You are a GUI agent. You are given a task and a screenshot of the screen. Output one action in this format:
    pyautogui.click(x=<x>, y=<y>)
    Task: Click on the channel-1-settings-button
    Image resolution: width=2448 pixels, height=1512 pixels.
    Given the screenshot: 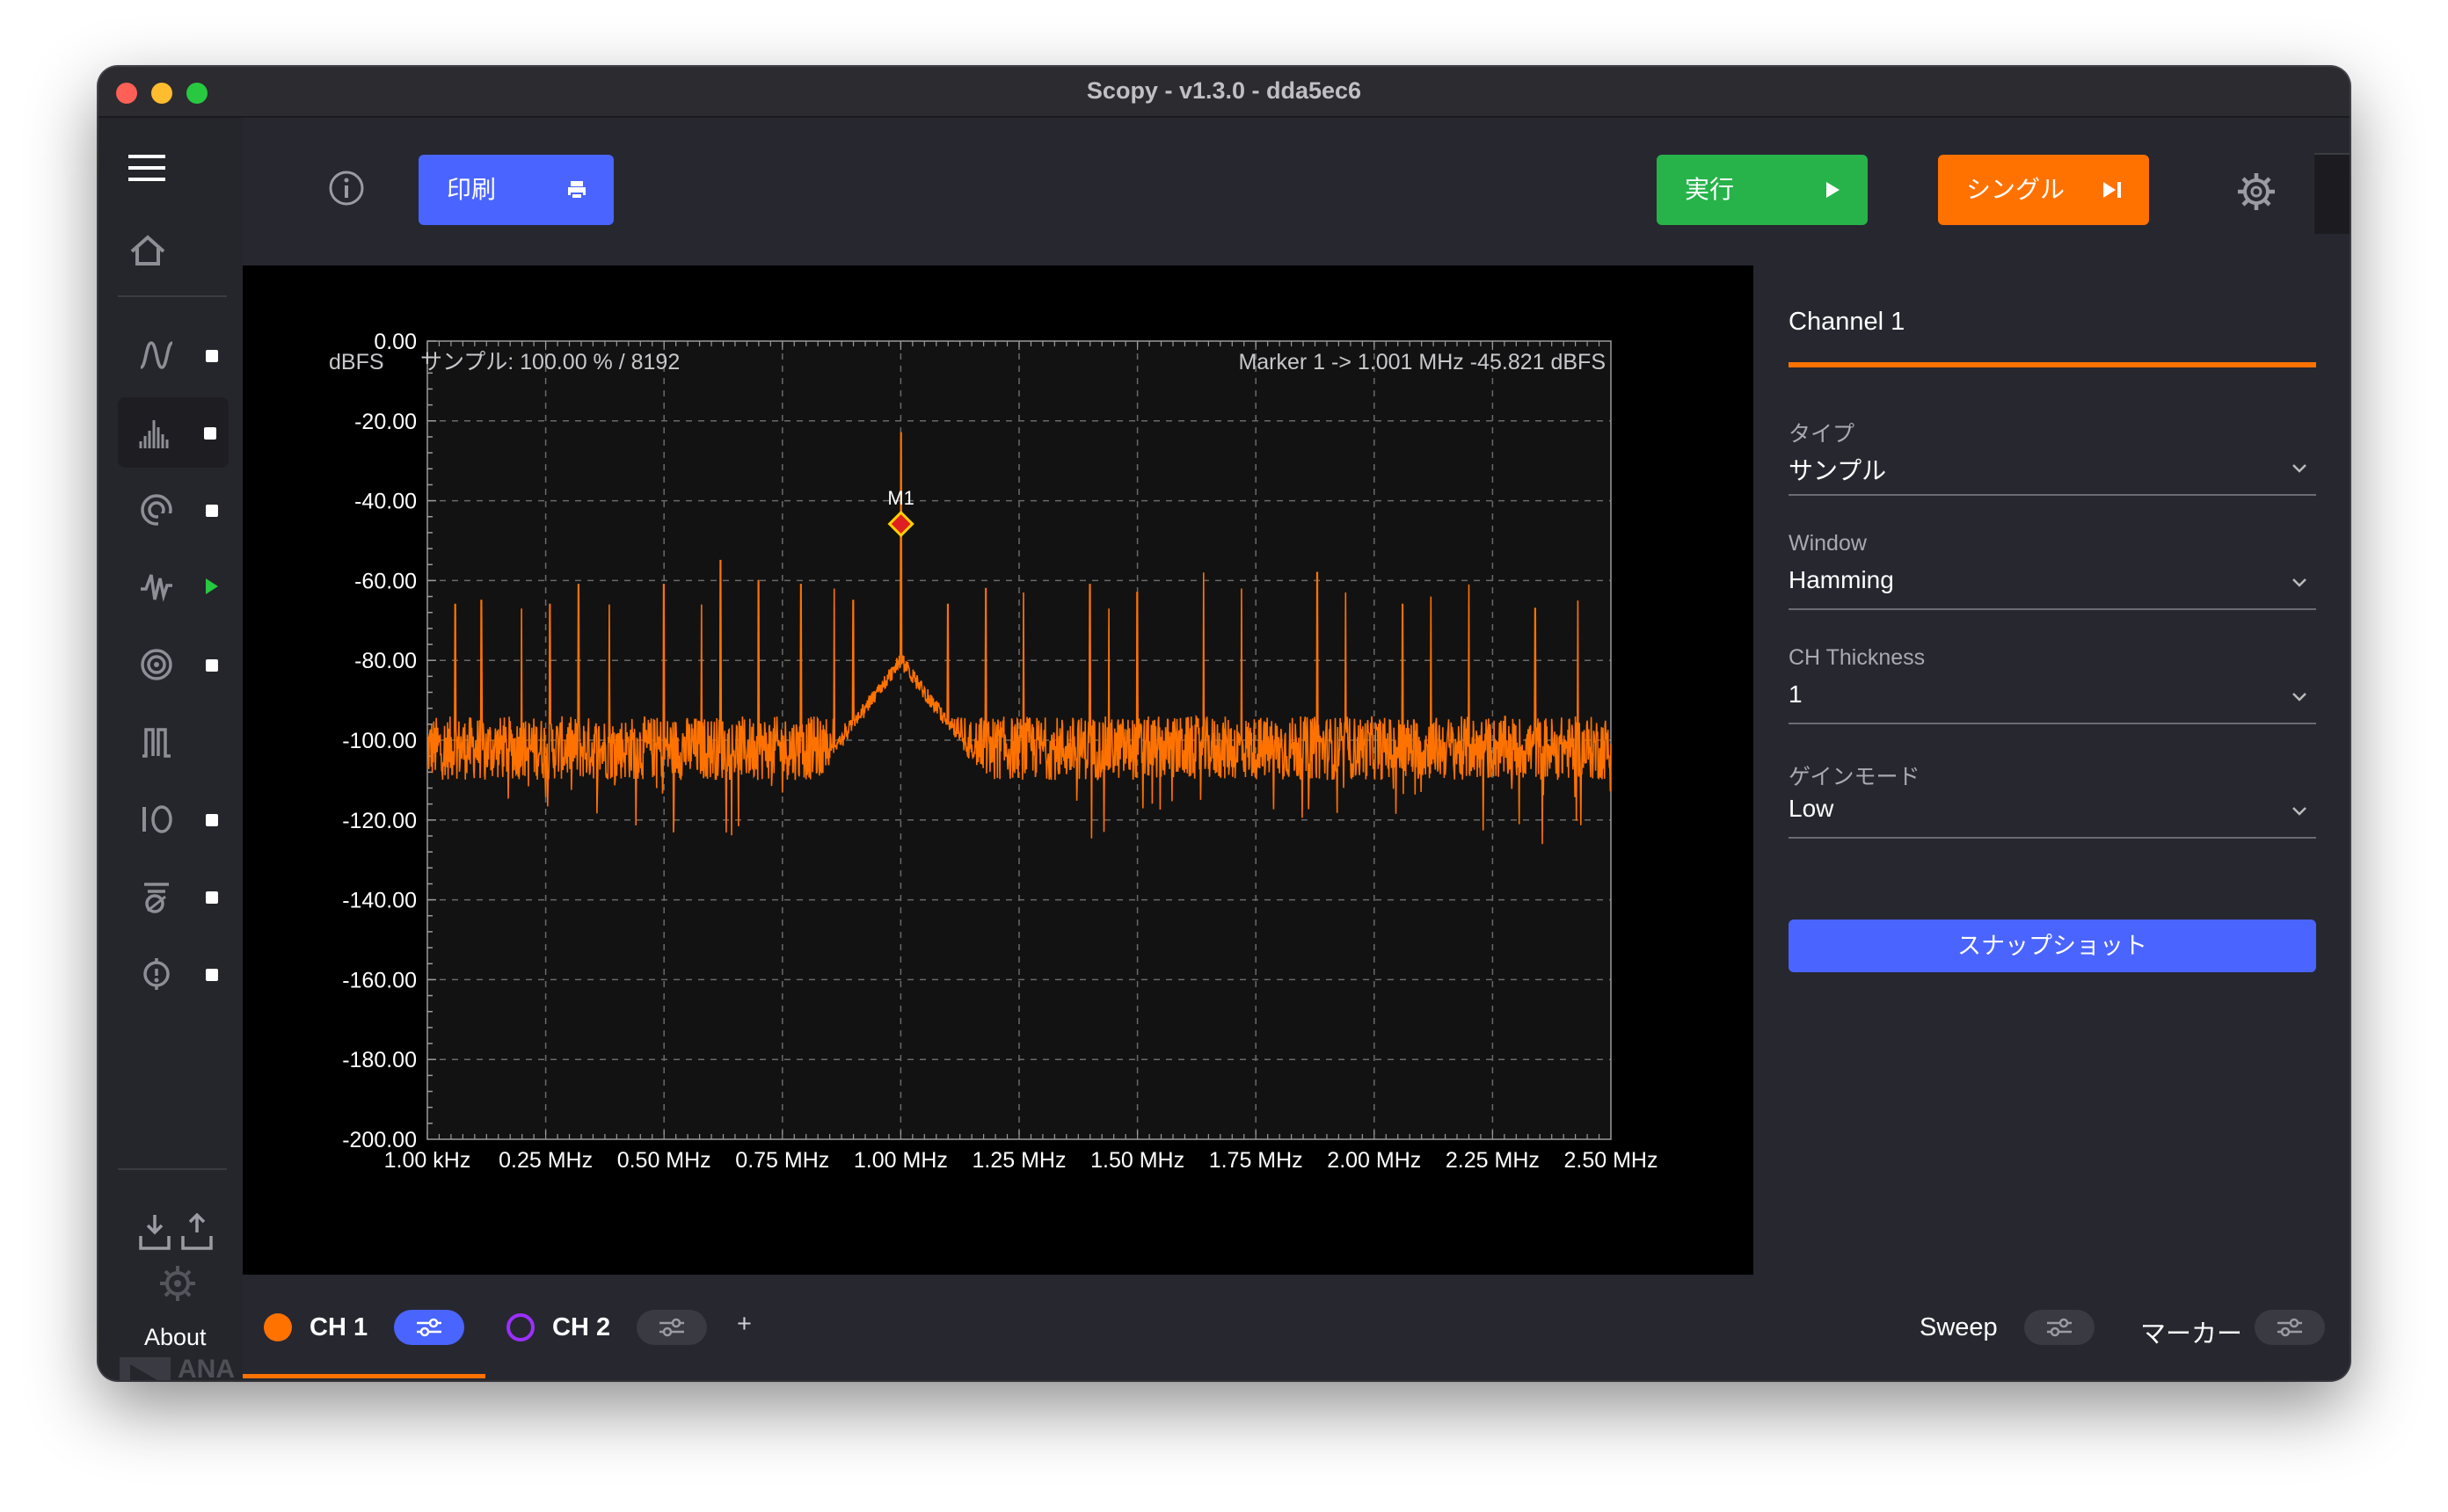 What is the action you would take?
    pyautogui.click(x=429, y=1328)
    